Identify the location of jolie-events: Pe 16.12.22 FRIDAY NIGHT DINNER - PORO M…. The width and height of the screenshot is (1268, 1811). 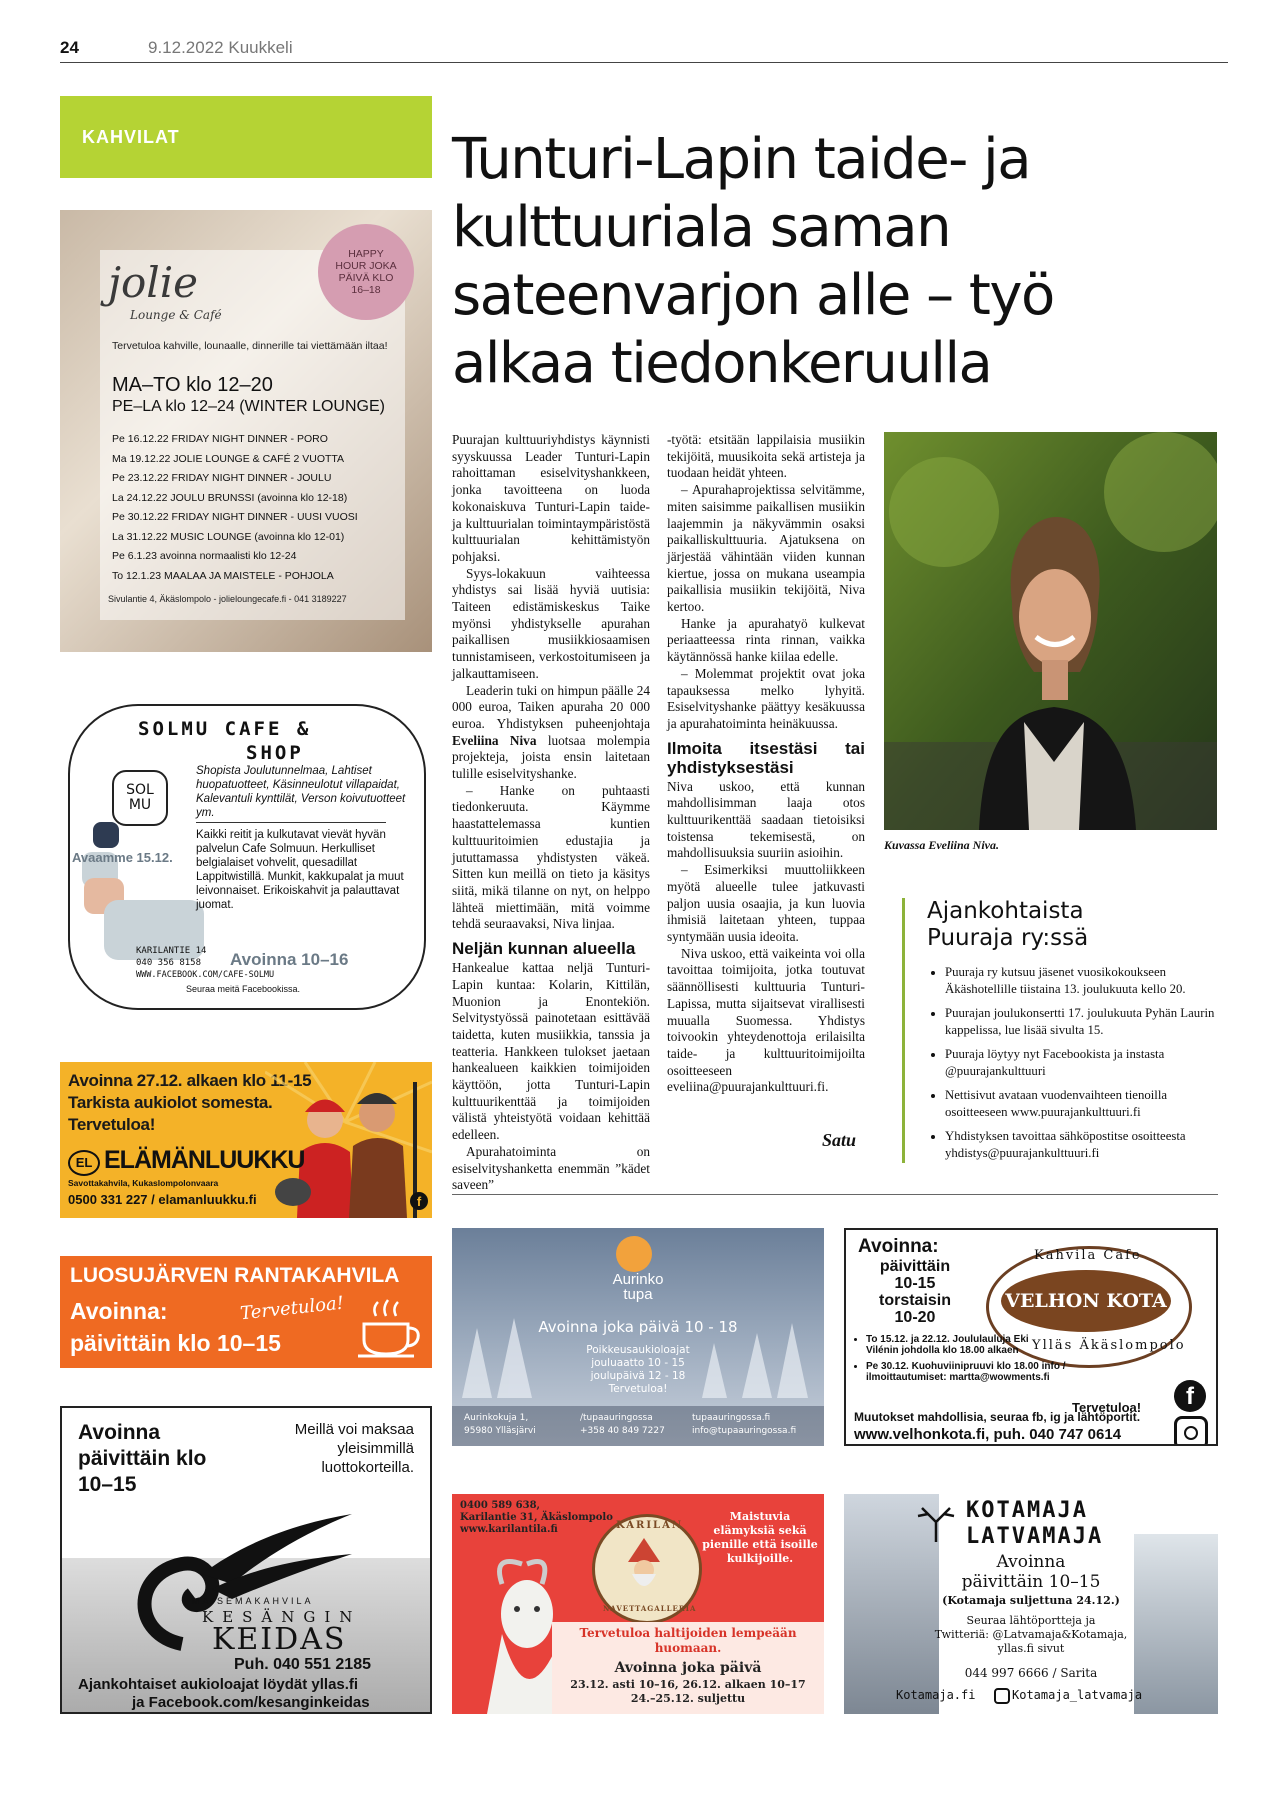
(262, 508).